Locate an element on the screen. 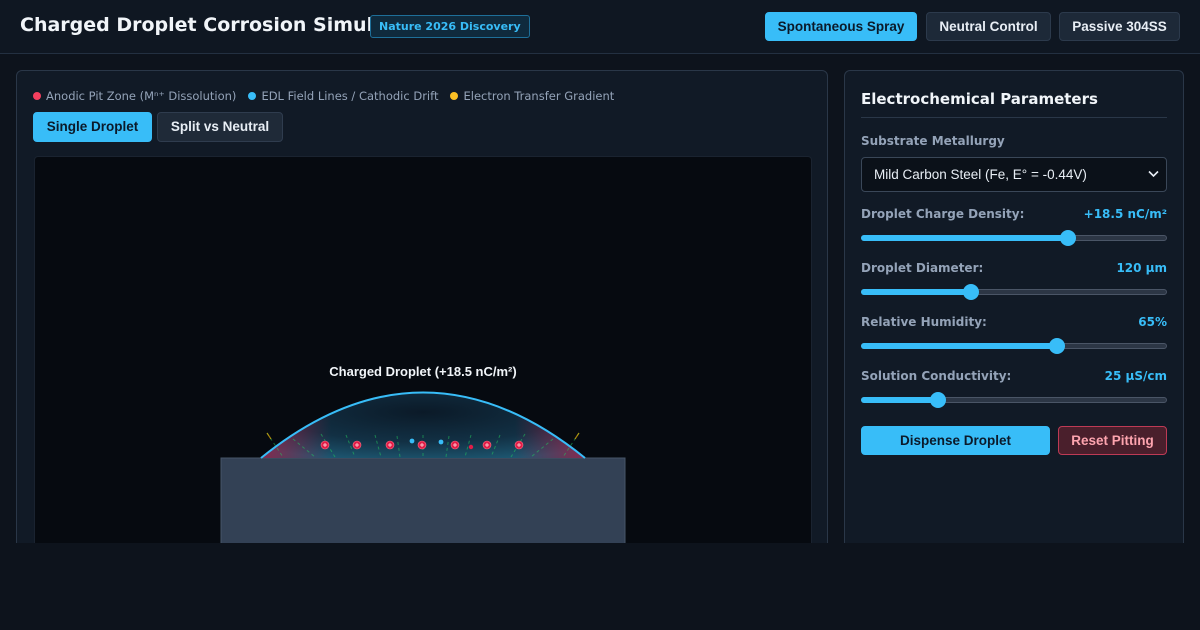 The image size is (1200, 630). charge-density-value: +18.5 nC/m² is located at coordinates (1125, 214).